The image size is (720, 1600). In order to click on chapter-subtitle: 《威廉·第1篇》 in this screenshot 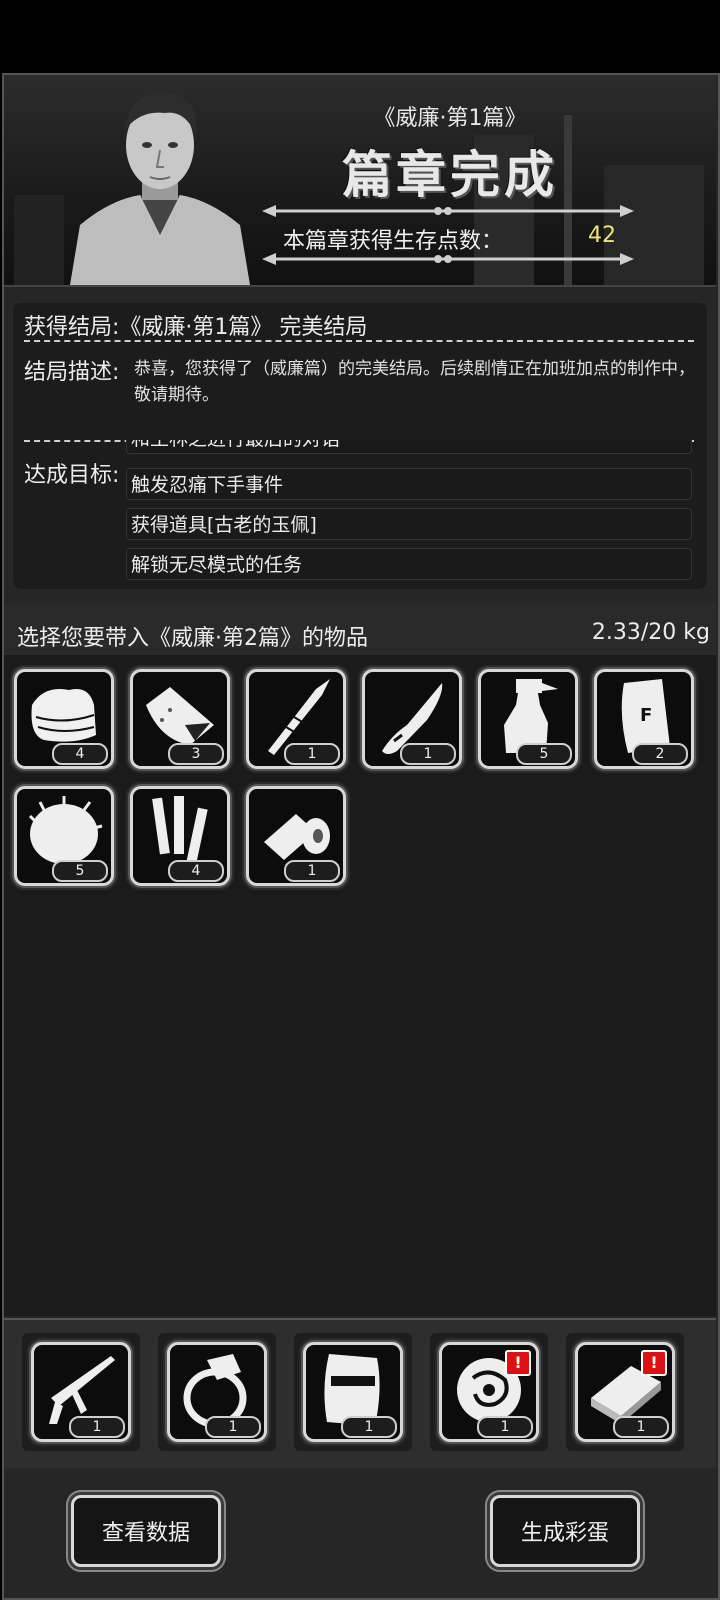, I will do `click(450, 118)`.